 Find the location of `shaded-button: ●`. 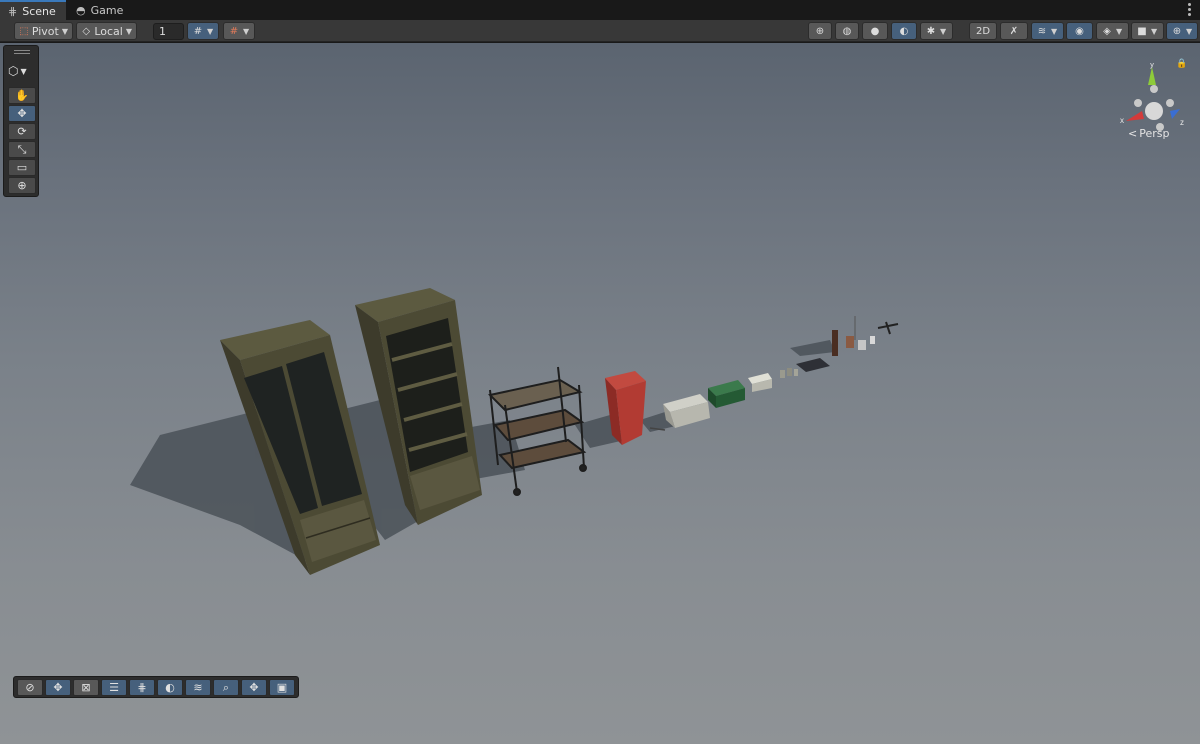

shaded-button: ● is located at coordinates (875, 31).